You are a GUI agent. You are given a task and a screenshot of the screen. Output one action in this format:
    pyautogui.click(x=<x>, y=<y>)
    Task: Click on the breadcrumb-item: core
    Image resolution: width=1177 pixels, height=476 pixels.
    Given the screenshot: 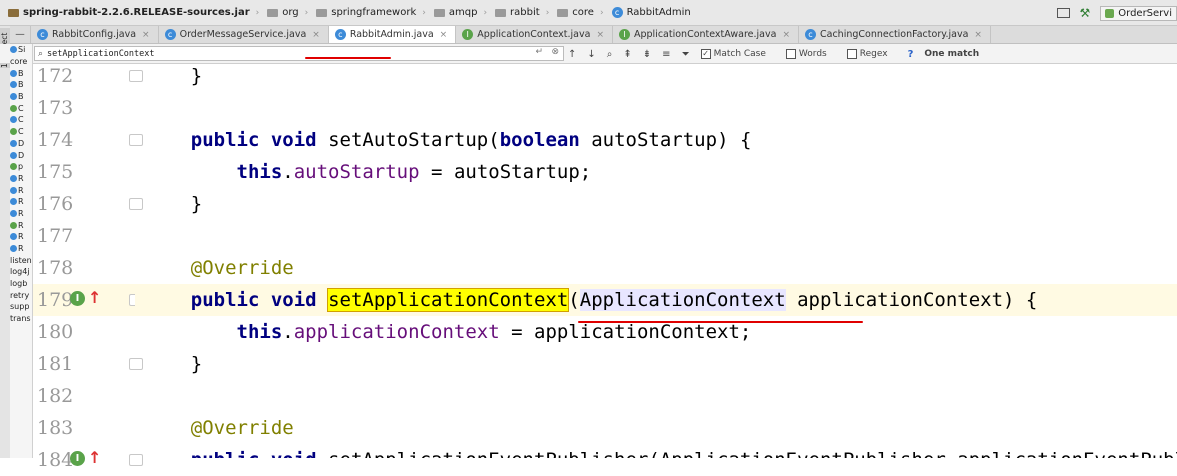 What is the action you would take?
    pyautogui.click(x=575, y=12)
    